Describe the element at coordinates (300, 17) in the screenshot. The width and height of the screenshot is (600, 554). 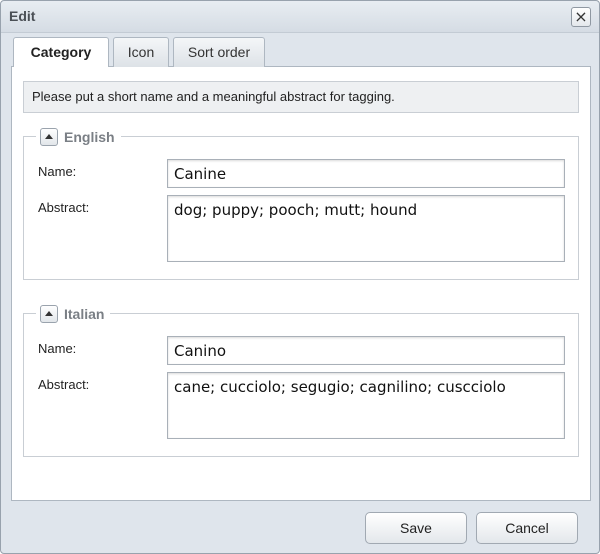
I see `title-bar: Edit ×` at that location.